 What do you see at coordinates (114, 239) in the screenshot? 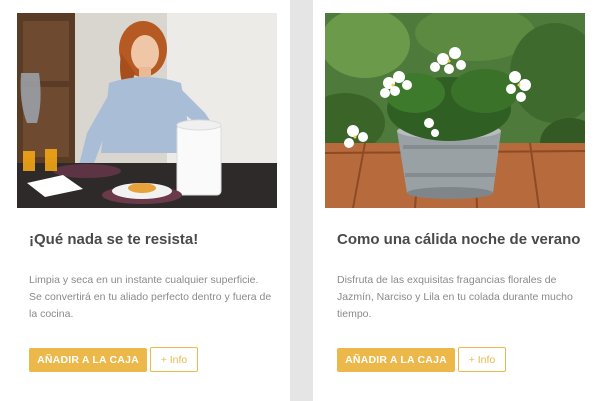
I see `product-title: ¡Qué nada se te resista!` at bounding box center [114, 239].